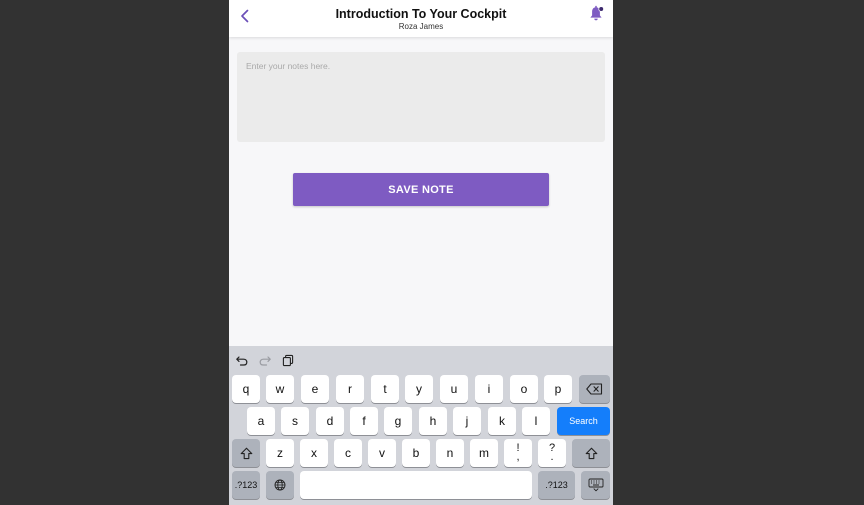 The height and width of the screenshot is (505, 864). Describe the element at coordinates (261, 421) in the screenshot. I see `key-a: a` at that location.